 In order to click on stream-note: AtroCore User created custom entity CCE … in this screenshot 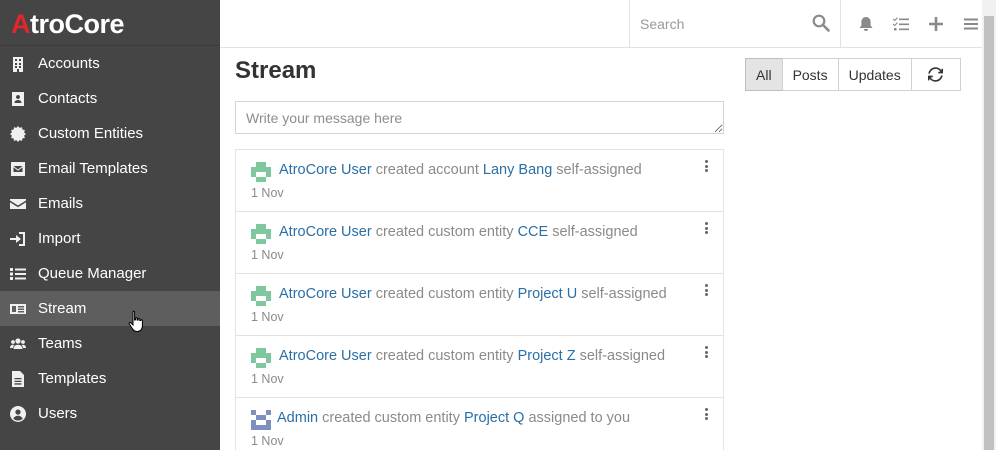, I will do `click(479, 243)`.